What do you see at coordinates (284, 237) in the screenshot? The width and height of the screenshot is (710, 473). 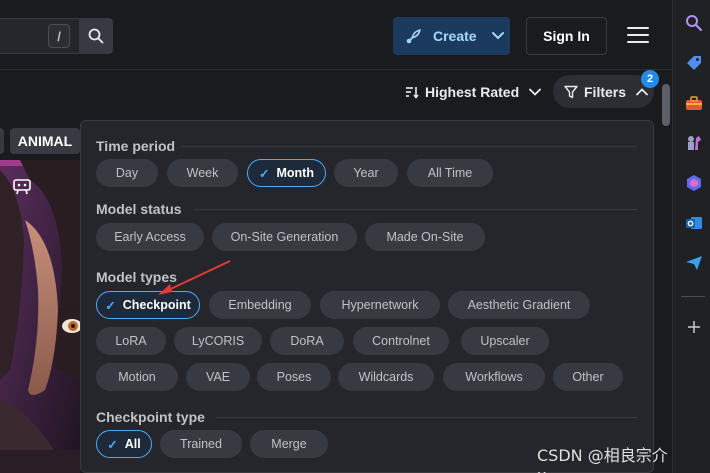 I see `model-status-option-on-site-generation: On-Site Generation` at bounding box center [284, 237].